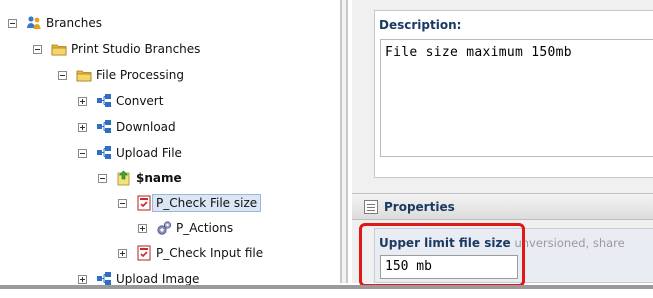  Describe the element at coordinates (164, 228) in the screenshot. I see `actions-gear-icon` at that location.